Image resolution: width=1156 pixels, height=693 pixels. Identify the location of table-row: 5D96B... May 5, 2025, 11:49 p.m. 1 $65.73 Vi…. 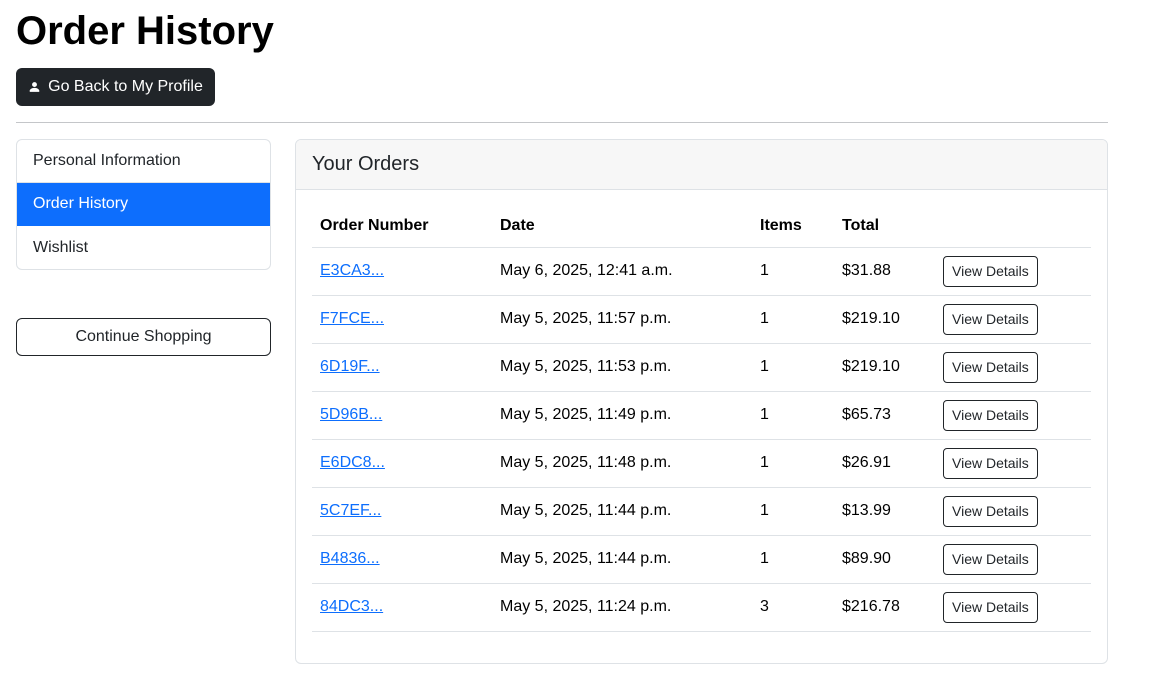
(701, 415).